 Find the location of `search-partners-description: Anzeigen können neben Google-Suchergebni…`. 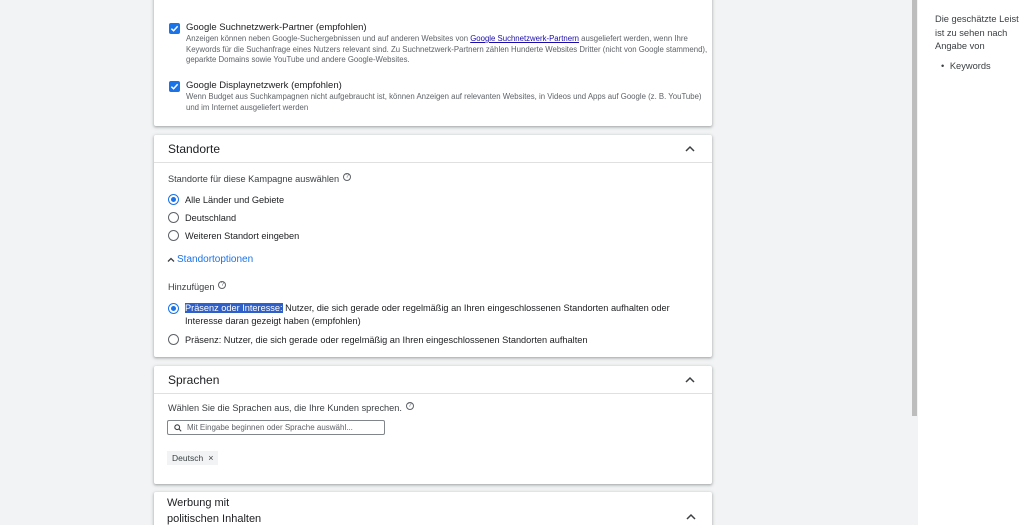

search-partners-description: Anzeigen können neben Google-Suchergebni… is located at coordinates (447, 49).